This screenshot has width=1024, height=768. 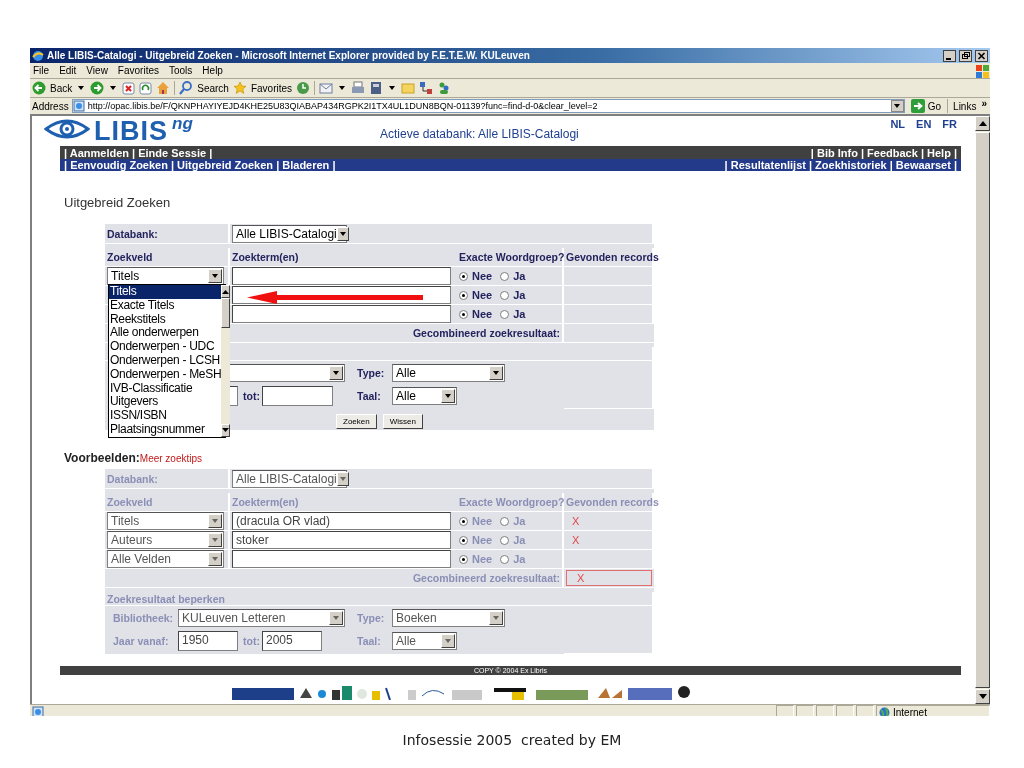 I want to click on history-icon, so click(x=303, y=88).